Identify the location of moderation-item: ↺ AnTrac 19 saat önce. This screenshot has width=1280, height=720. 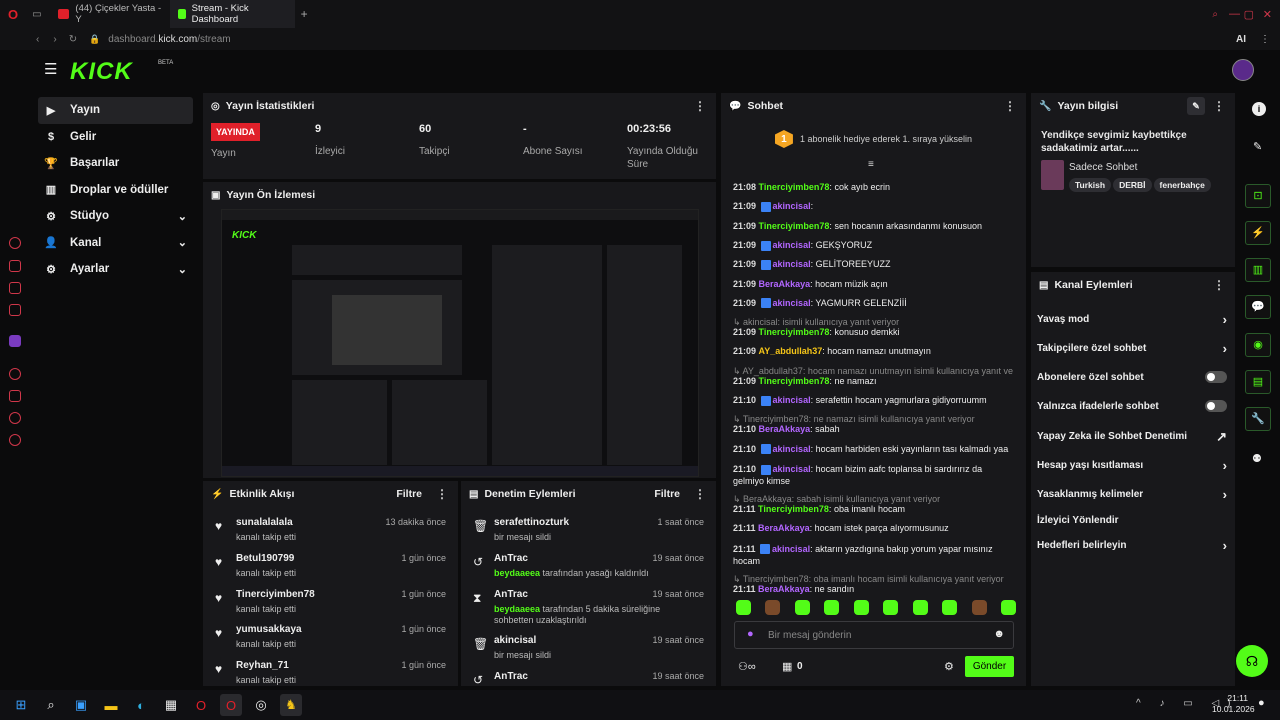
(588, 677).